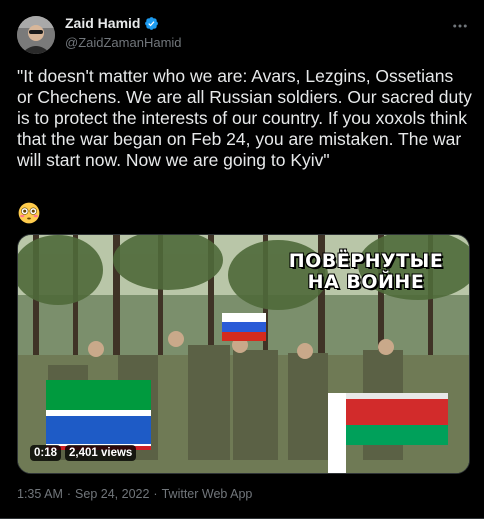 Image resolution: width=484 pixels, height=519 pixels. What do you see at coordinates (123, 42) in the screenshot?
I see `author-handle: @ZaidZamanHamid` at bounding box center [123, 42].